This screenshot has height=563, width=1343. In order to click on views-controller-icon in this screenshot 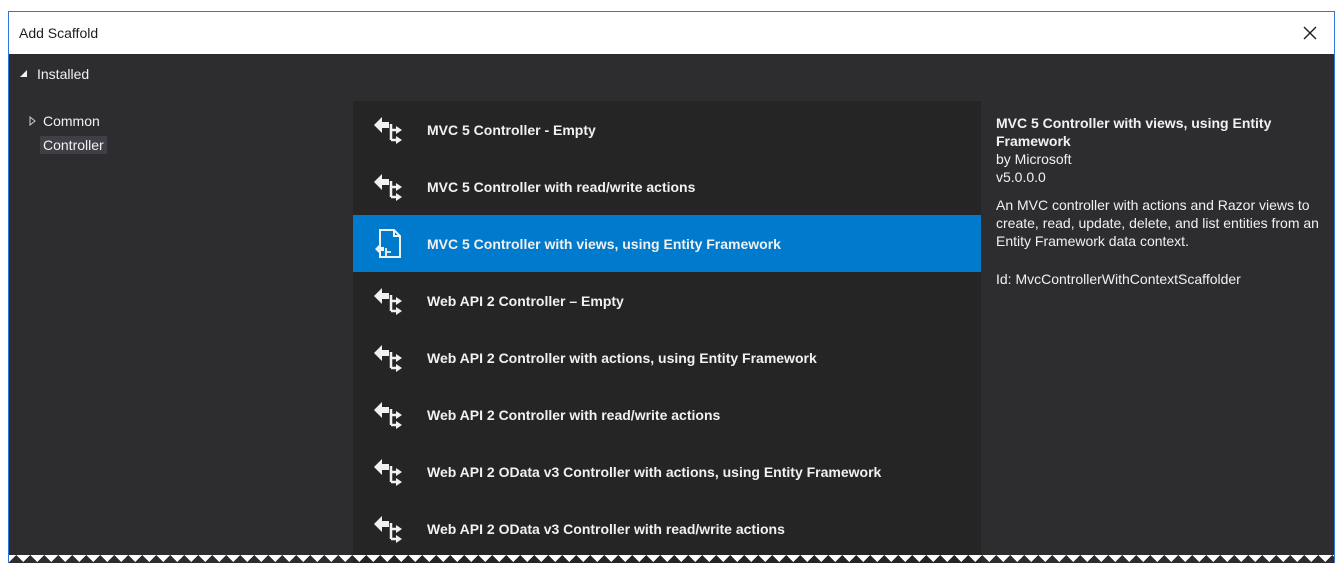, I will do `click(388, 244)`.